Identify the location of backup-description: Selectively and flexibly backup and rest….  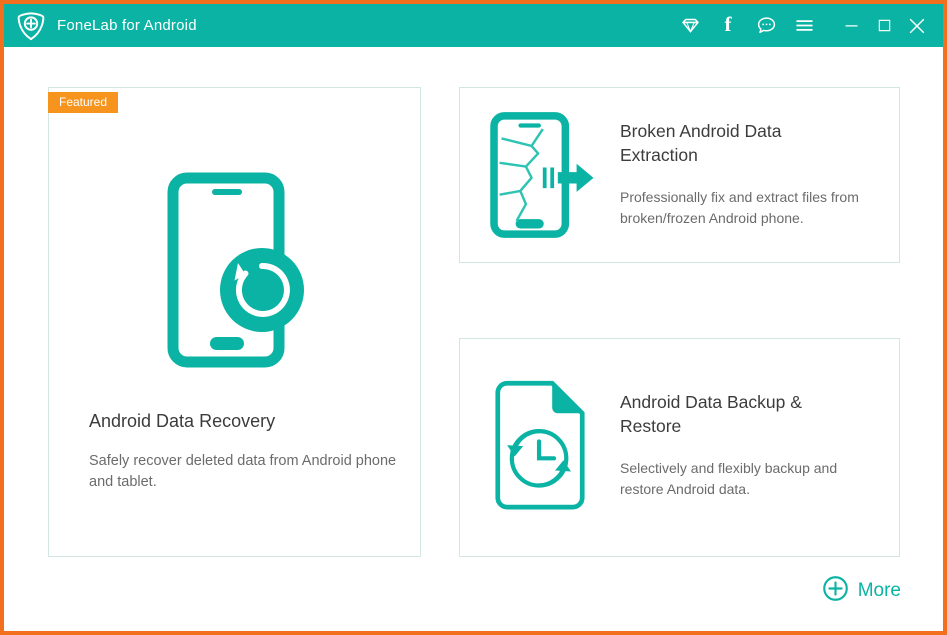
(729, 479).